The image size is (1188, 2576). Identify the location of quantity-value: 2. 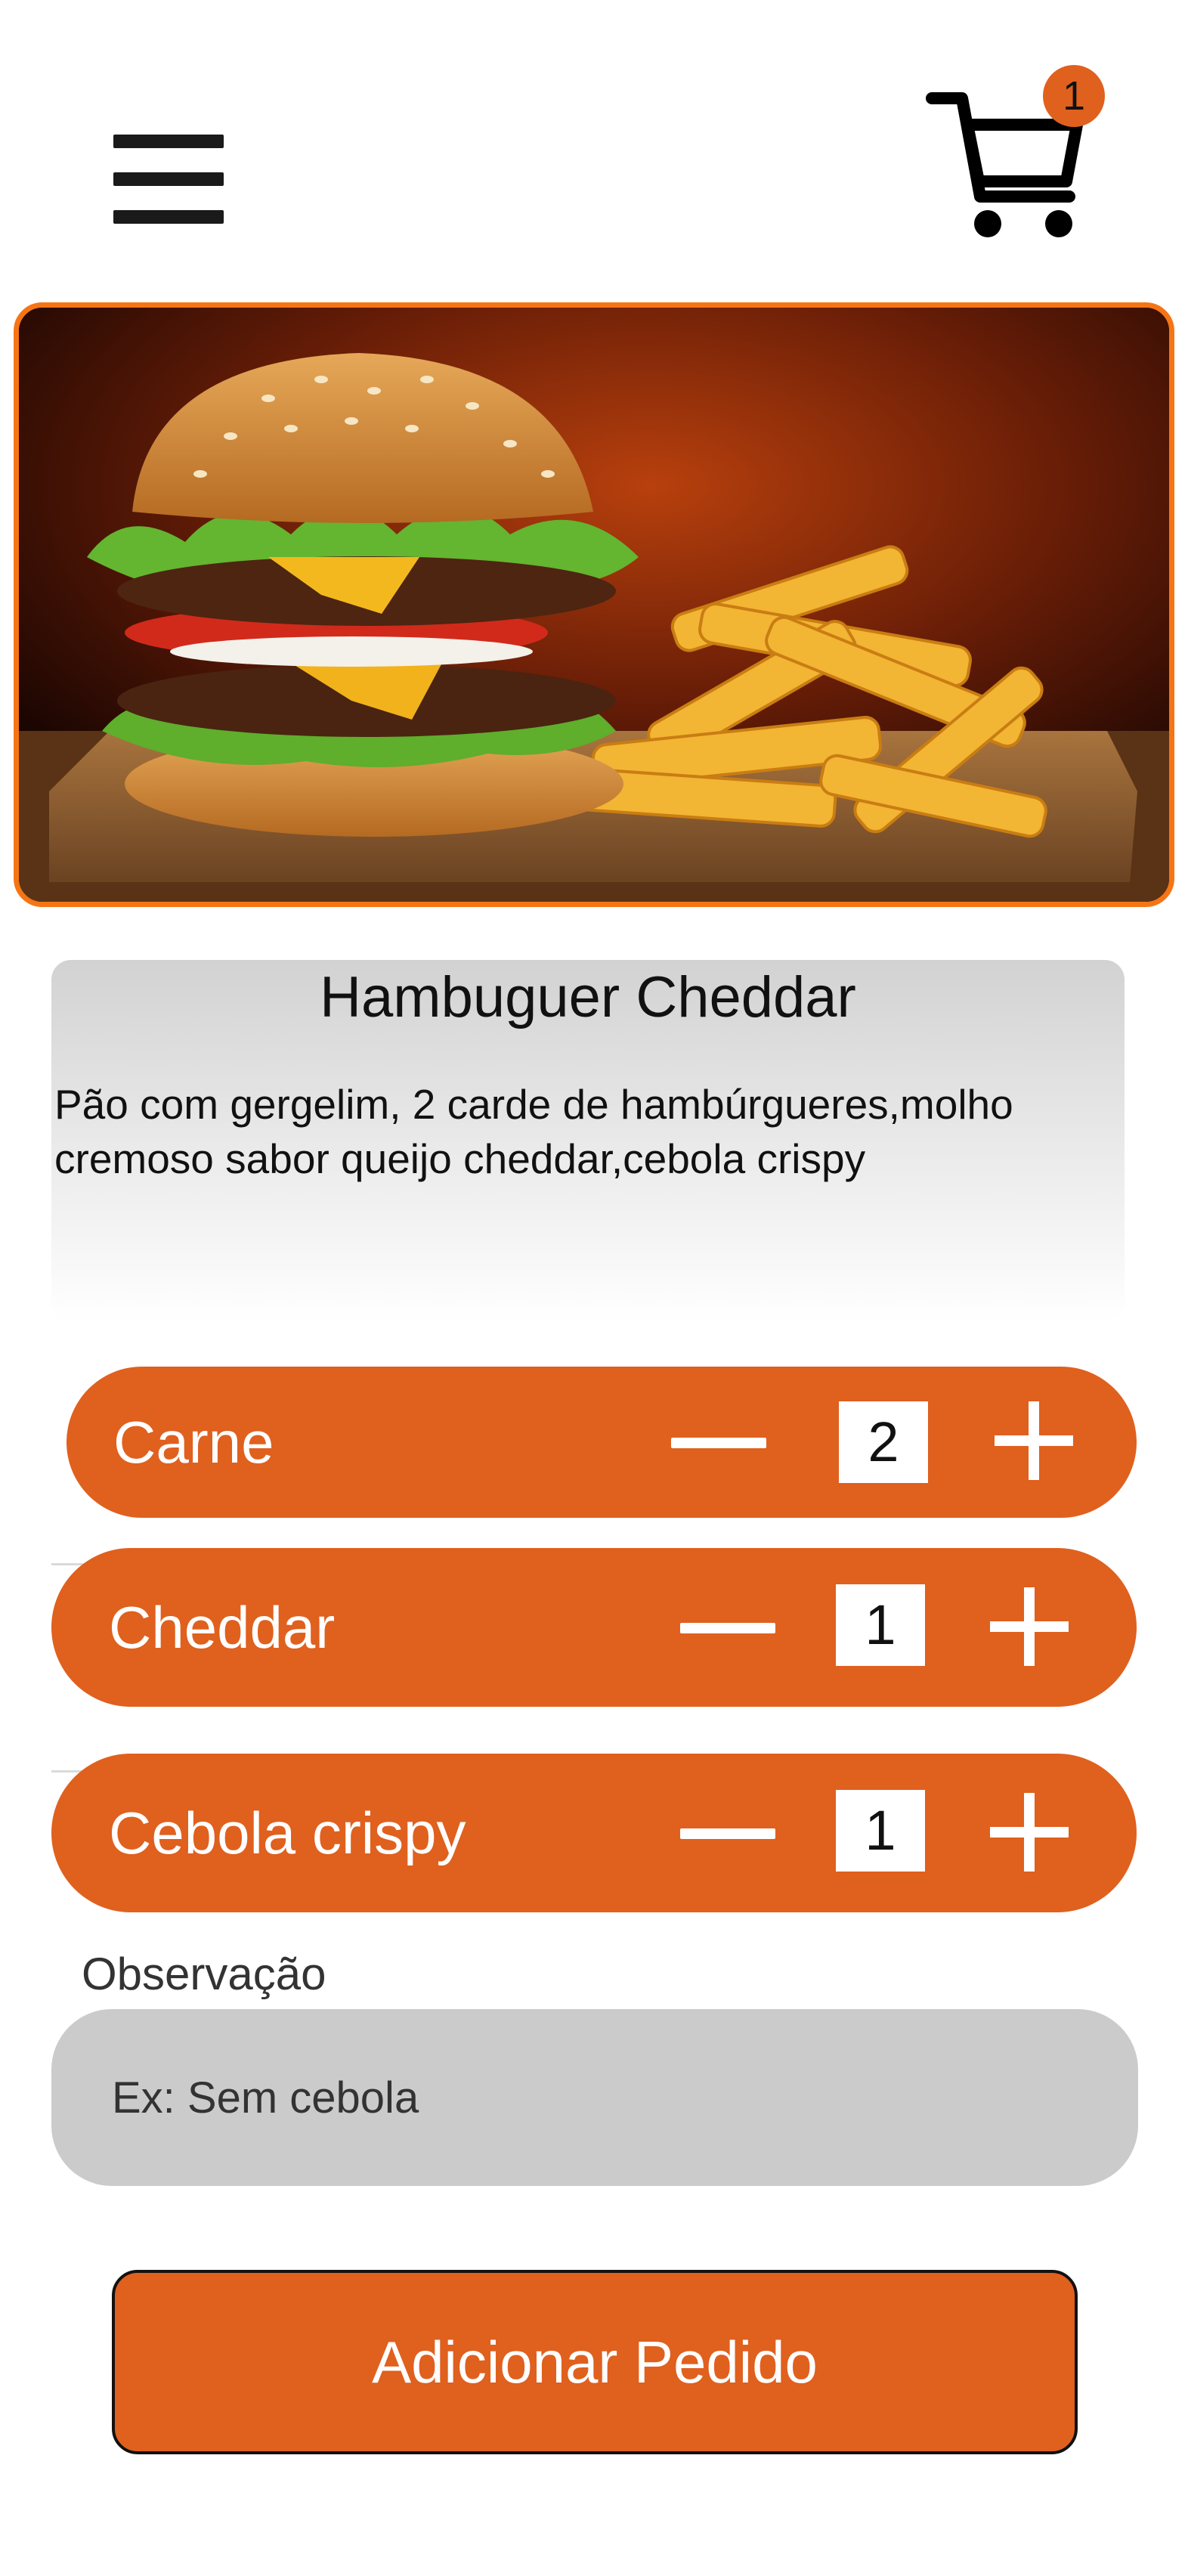
(884, 1442).